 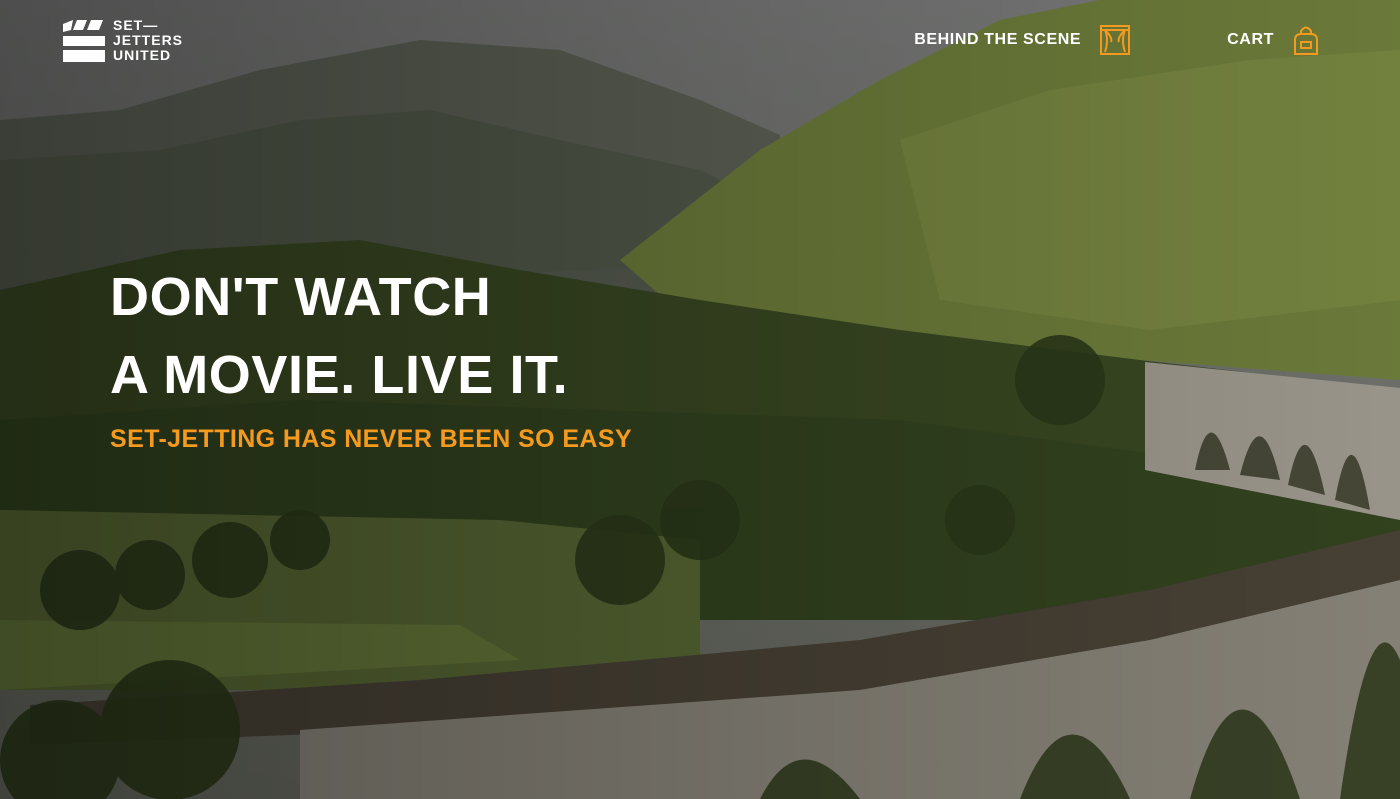 I want to click on brand-logo: SET— JETTERS UNITED, so click(x=122, y=41).